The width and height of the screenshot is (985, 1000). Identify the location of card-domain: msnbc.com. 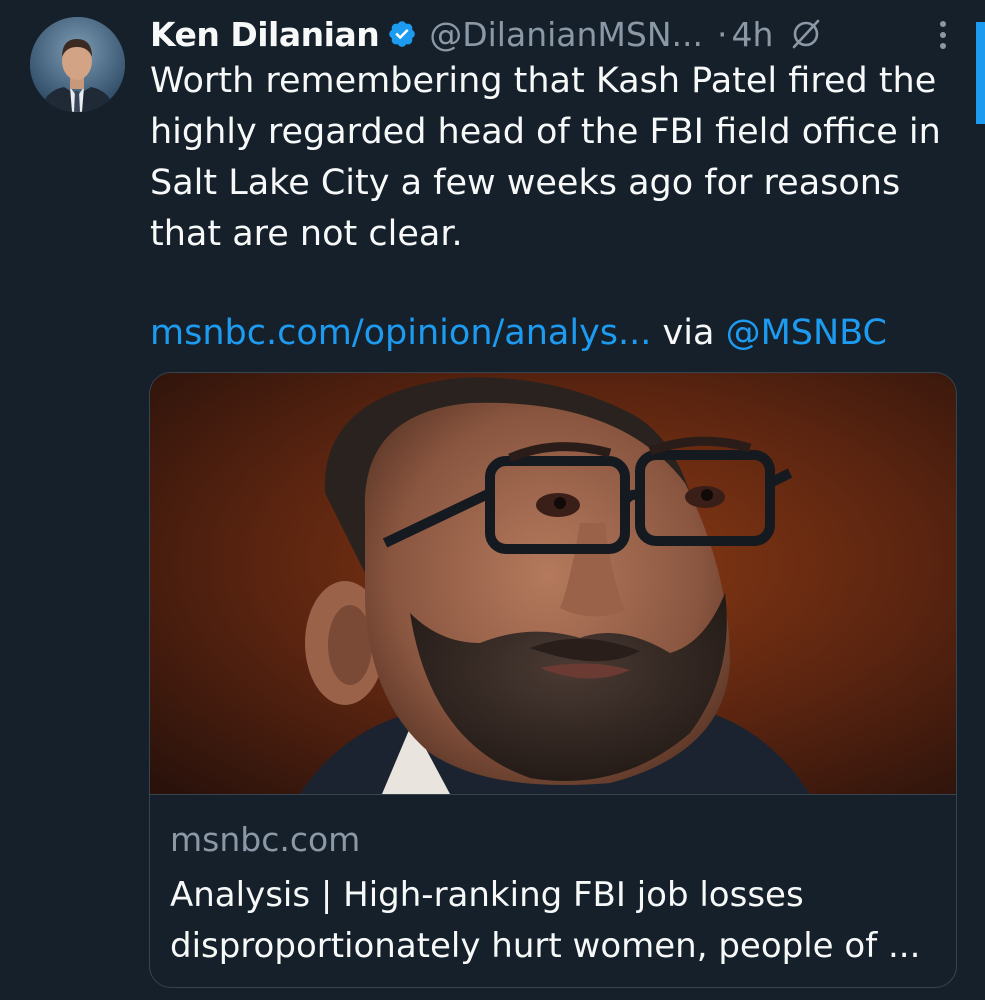
(265, 839).